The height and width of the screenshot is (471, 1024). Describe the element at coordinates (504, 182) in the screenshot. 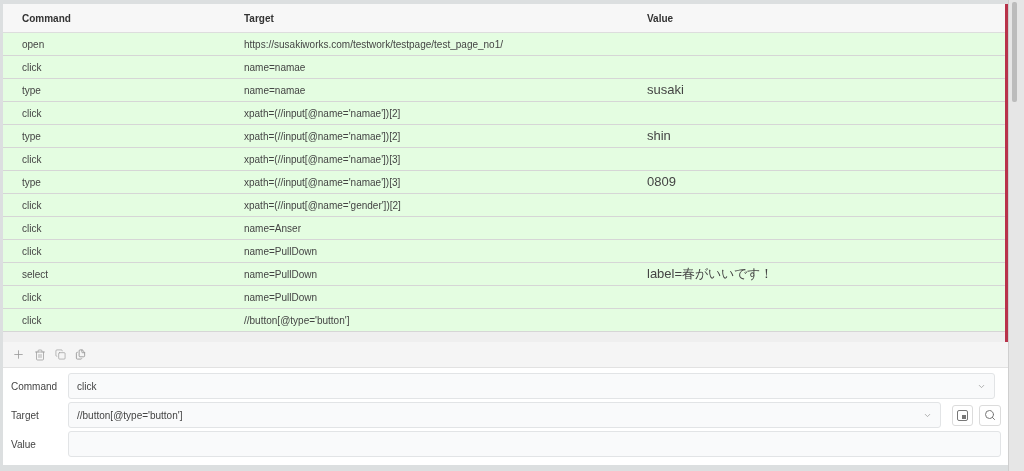

I see `table-row: type xpath=(//input[@name='namae'])[3] 0809` at that location.